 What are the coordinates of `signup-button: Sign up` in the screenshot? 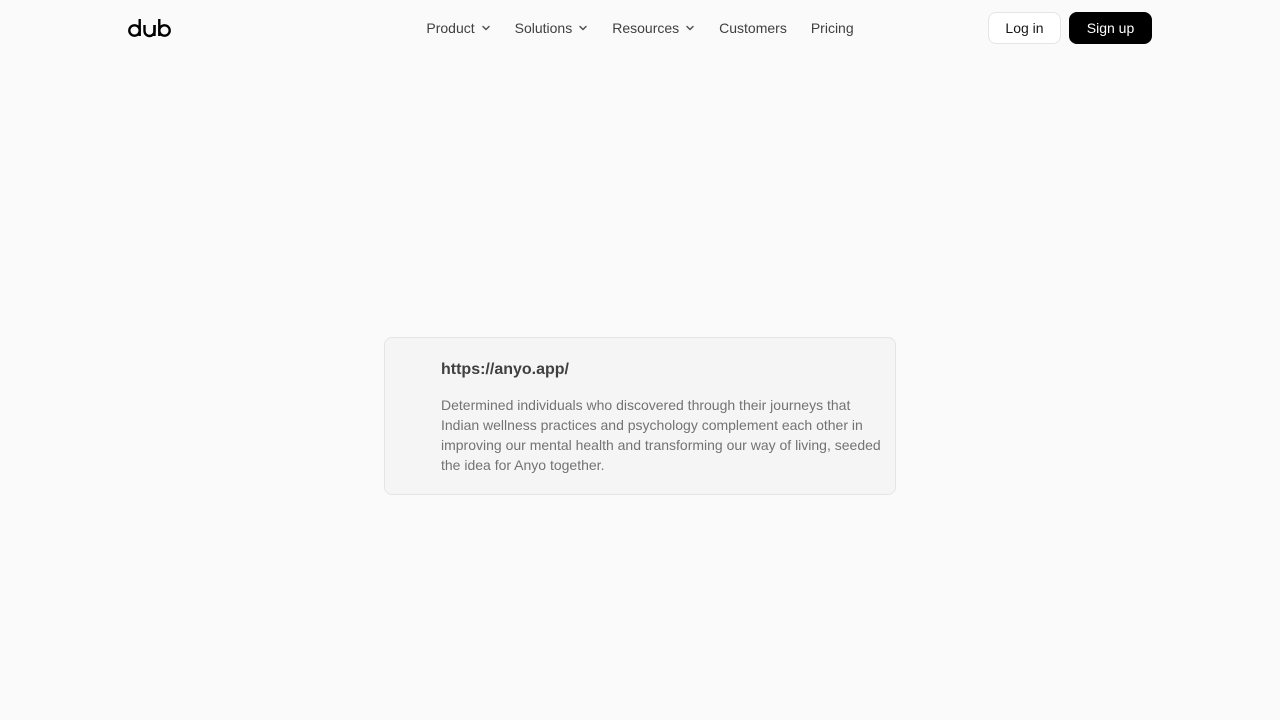 It's located at (1110, 28).